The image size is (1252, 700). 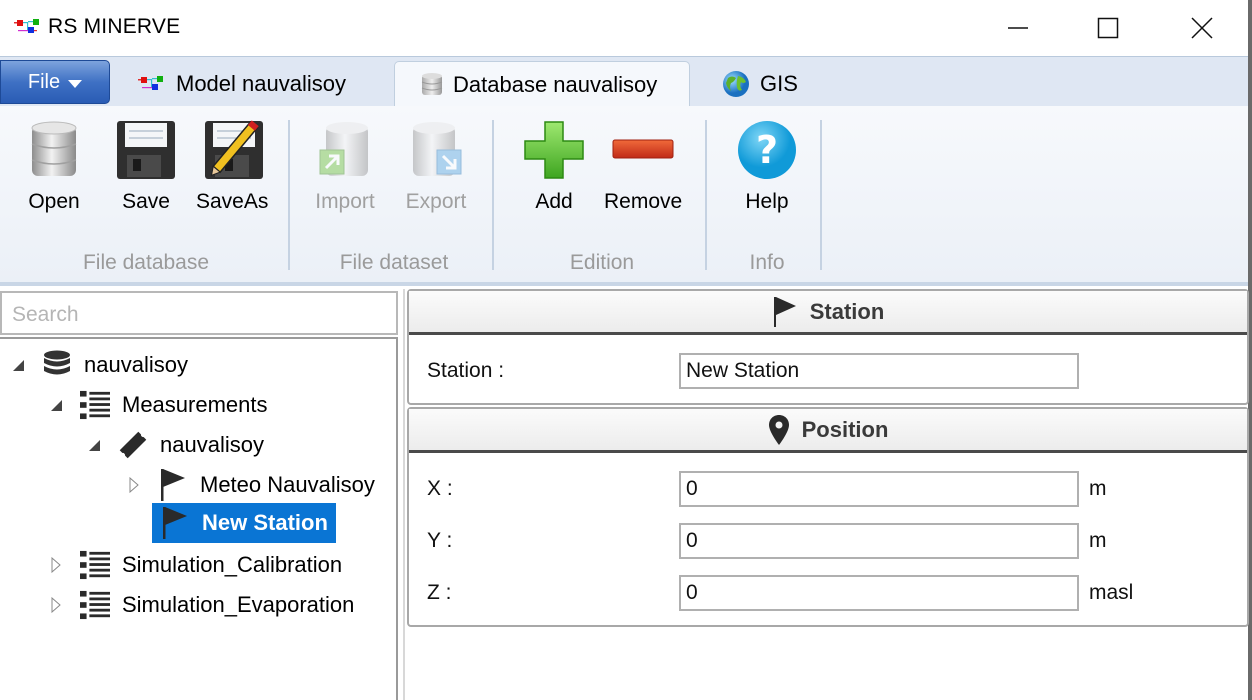 I want to click on search-input: Search, so click(x=199, y=313).